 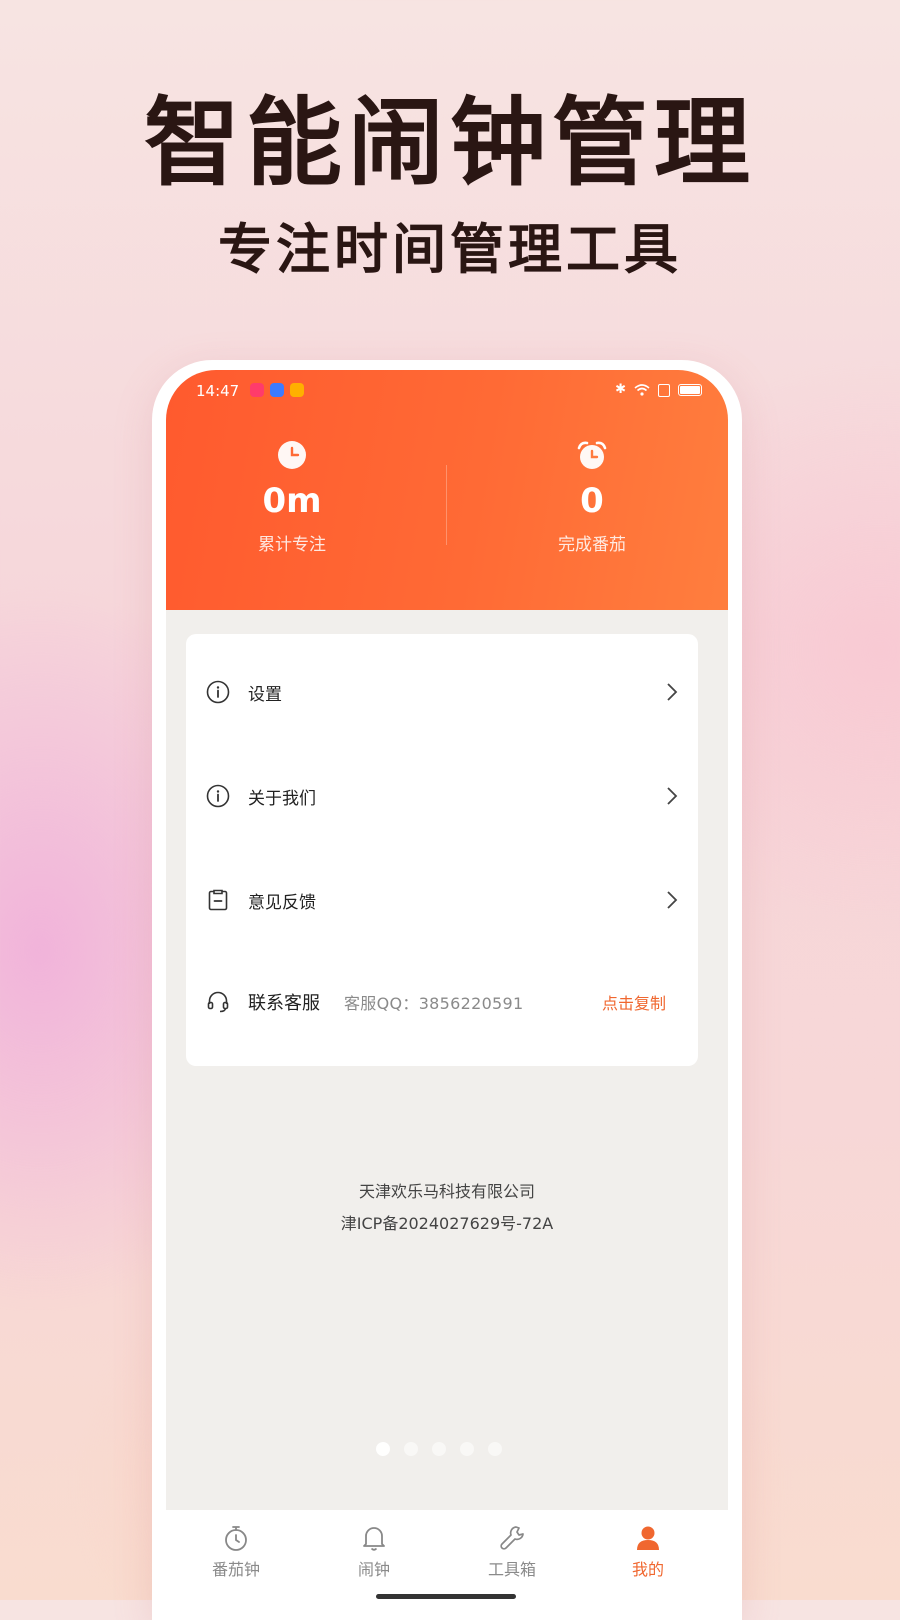 I want to click on menu-item-label: 设置, so click(x=265, y=694).